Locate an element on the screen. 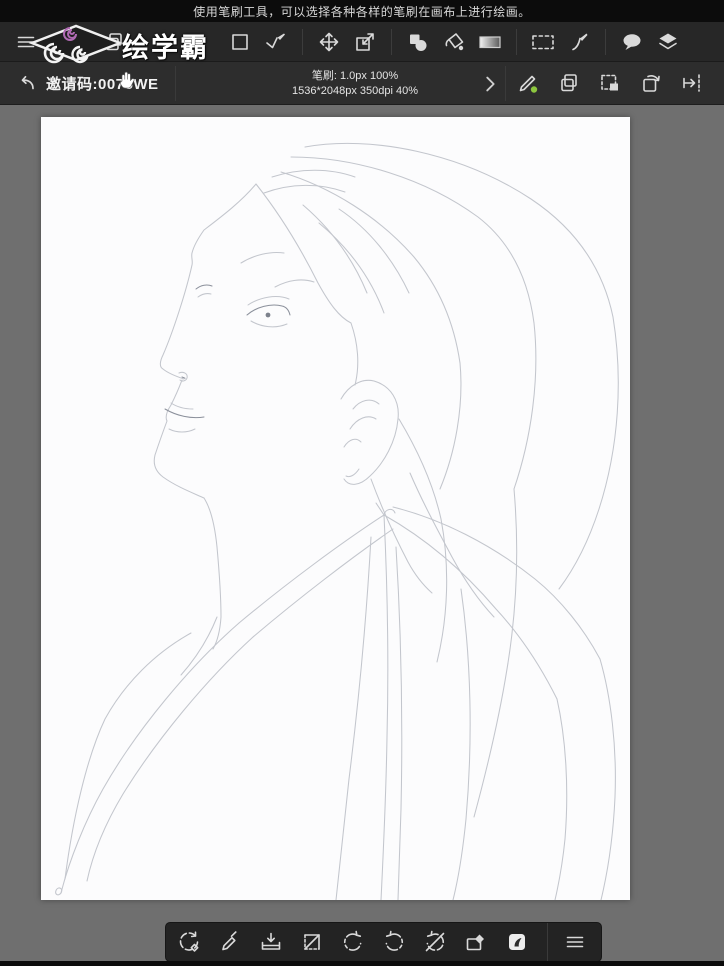 The image size is (724, 966). tool-paste-button is located at coordinates (610, 83).